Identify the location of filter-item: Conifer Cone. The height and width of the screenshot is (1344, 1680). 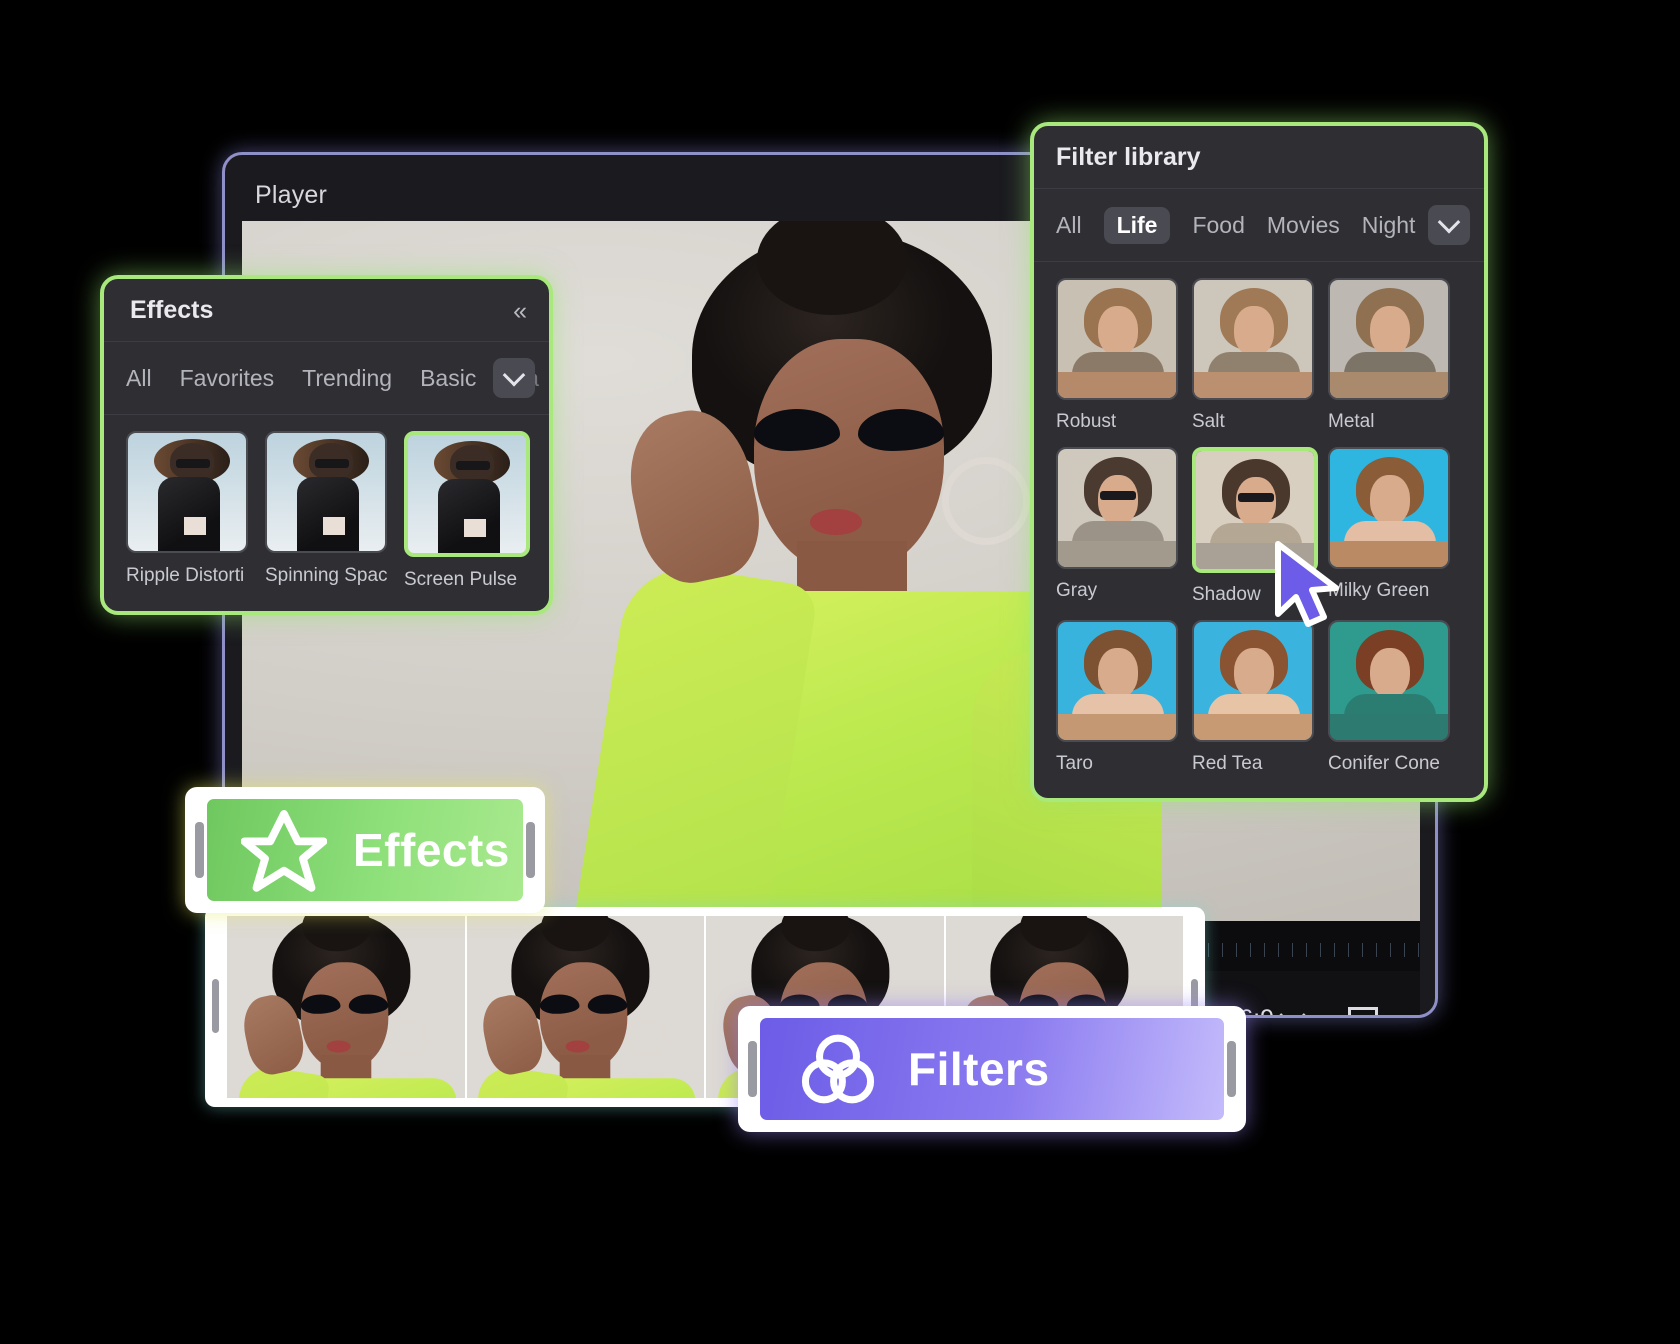
(1389, 697).